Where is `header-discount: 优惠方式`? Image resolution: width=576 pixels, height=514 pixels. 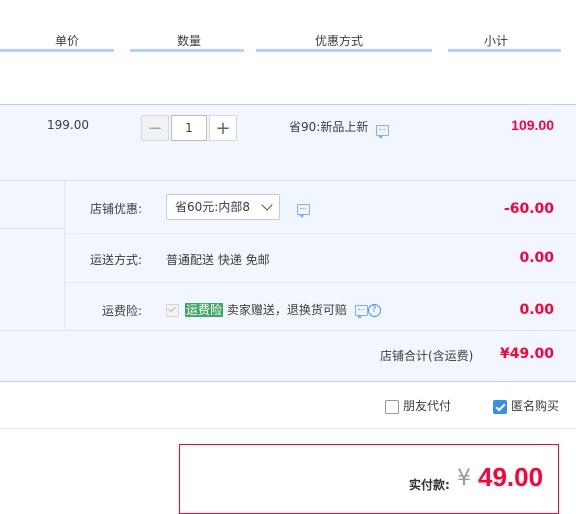 header-discount: 优惠方式 is located at coordinates (339, 41).